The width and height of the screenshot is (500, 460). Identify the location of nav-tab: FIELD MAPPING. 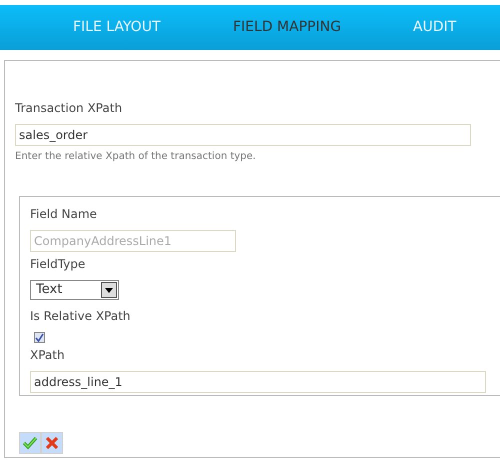
(287, 27).